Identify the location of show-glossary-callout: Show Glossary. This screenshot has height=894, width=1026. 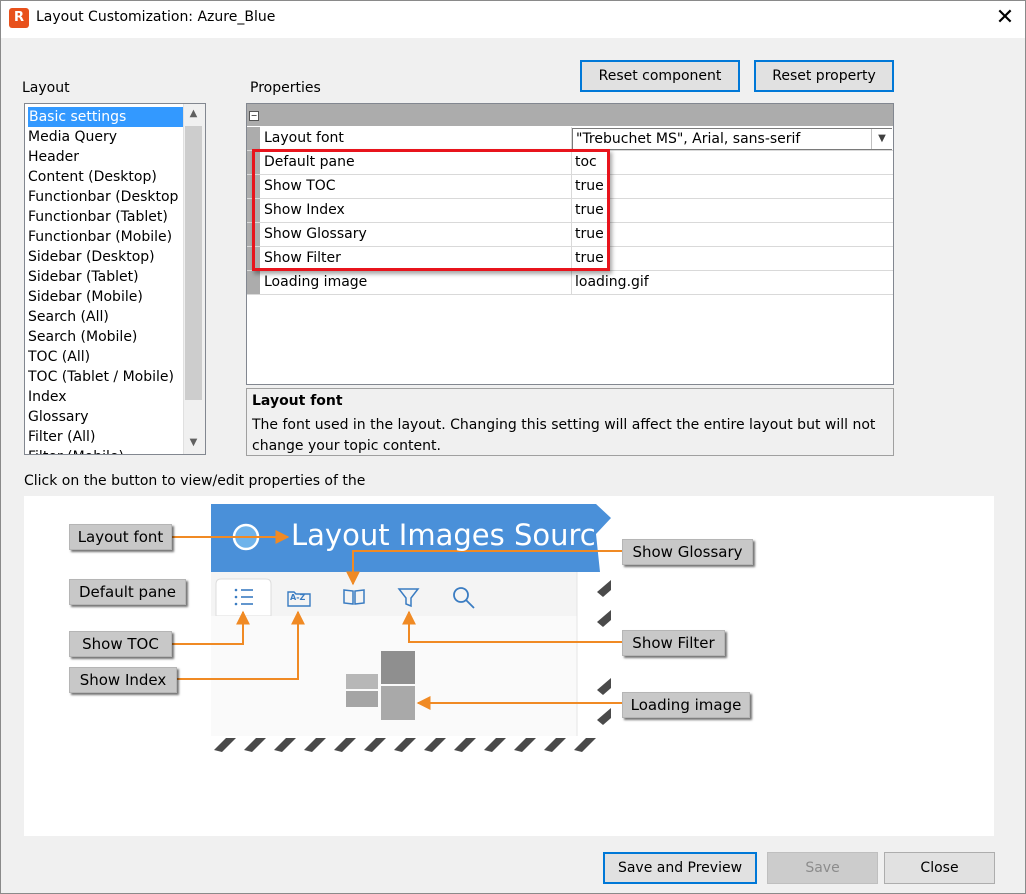
(687, 552).